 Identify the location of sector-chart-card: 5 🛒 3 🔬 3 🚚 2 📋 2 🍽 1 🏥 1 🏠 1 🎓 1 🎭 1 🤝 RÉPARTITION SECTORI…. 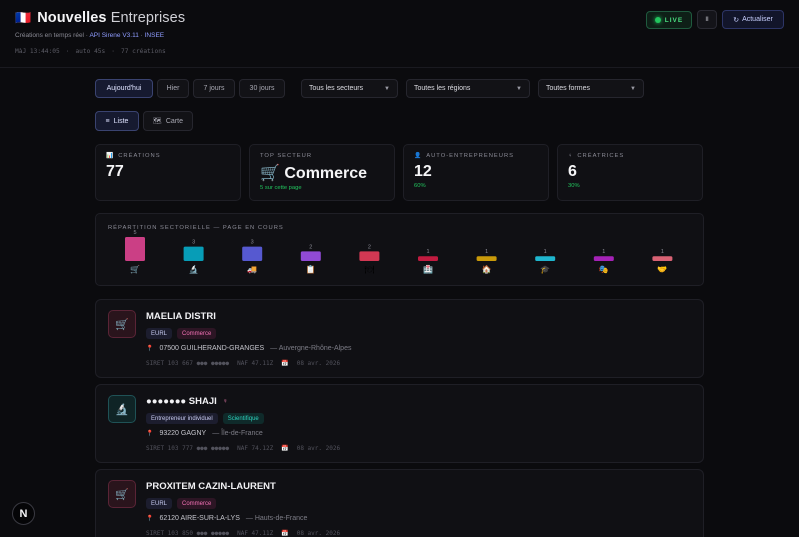
(399, 249).